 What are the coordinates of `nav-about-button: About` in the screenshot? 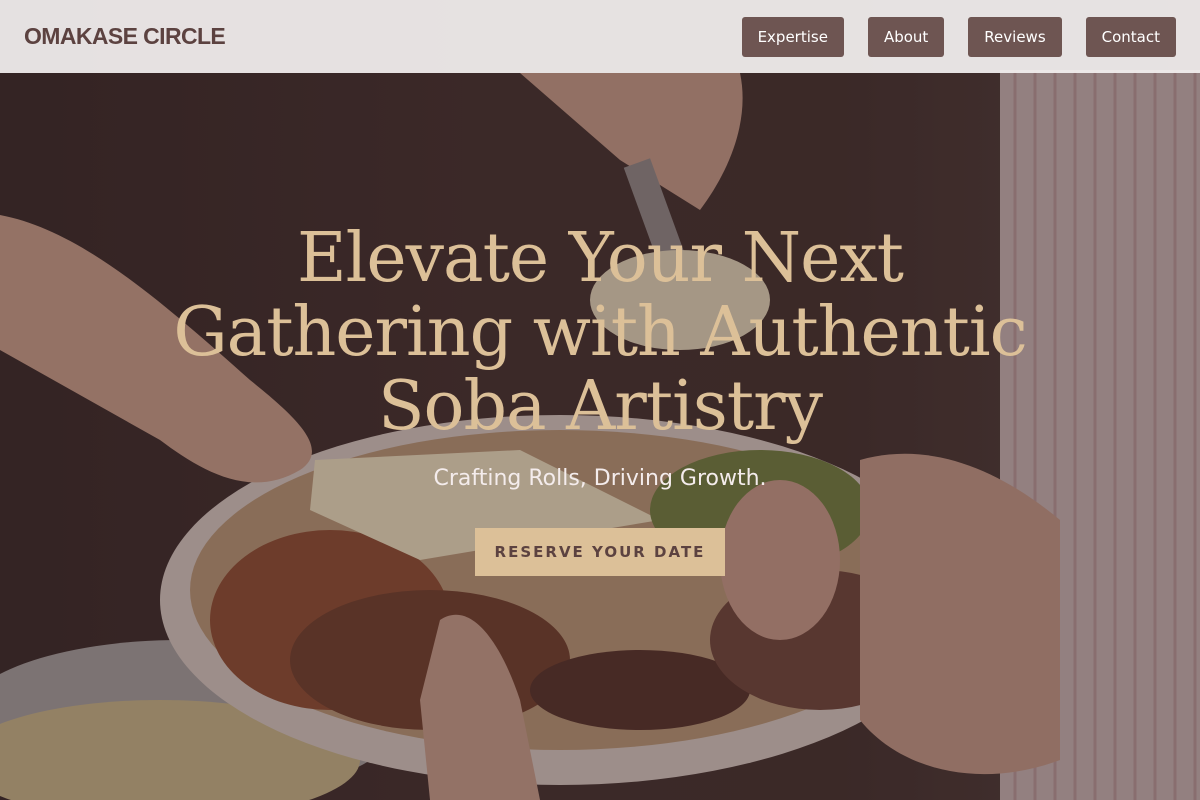 It's located at (906, 36).